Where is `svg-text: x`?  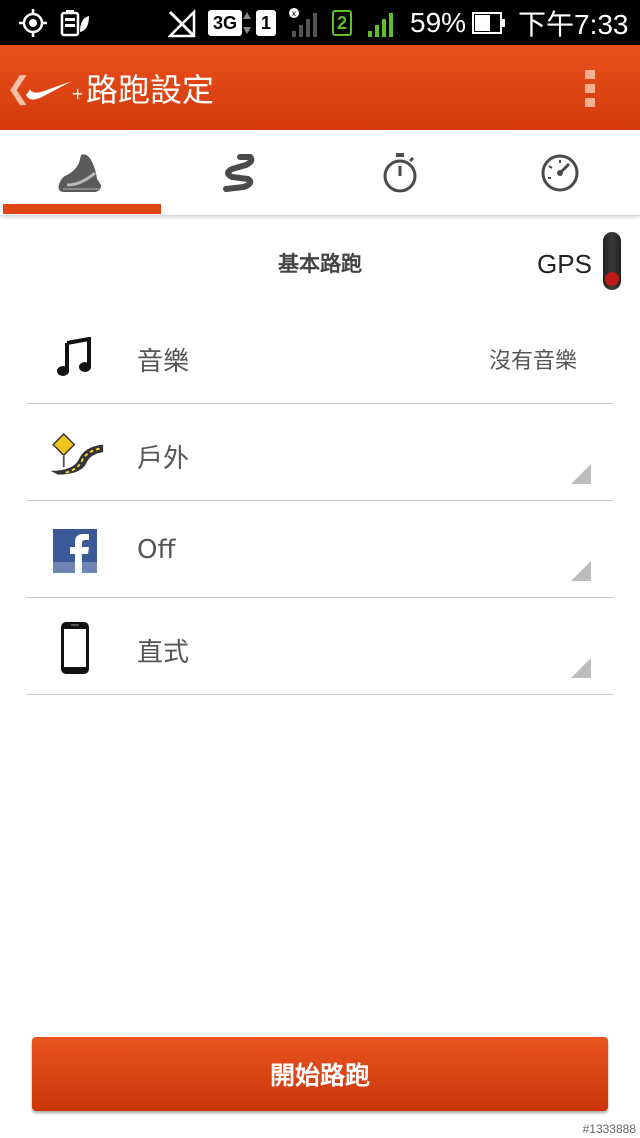
svg-text: x is located at coordinates (294, 13).